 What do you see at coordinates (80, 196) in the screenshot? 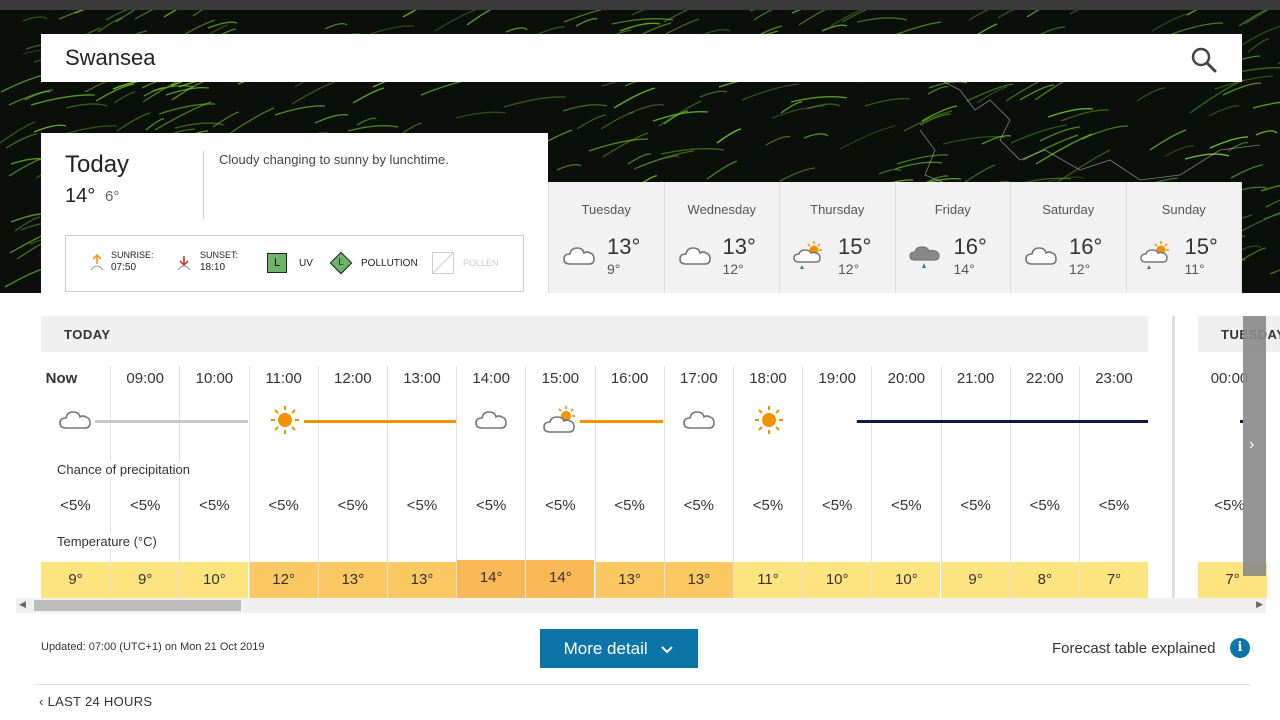
I see `today-high-temp: 14°` at bounding box center [80, 196].